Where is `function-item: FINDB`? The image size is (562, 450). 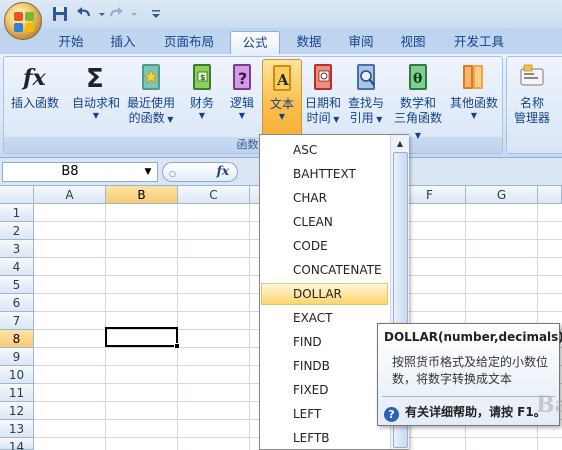 function-item: FINDB is located at coordinates (324, 366).